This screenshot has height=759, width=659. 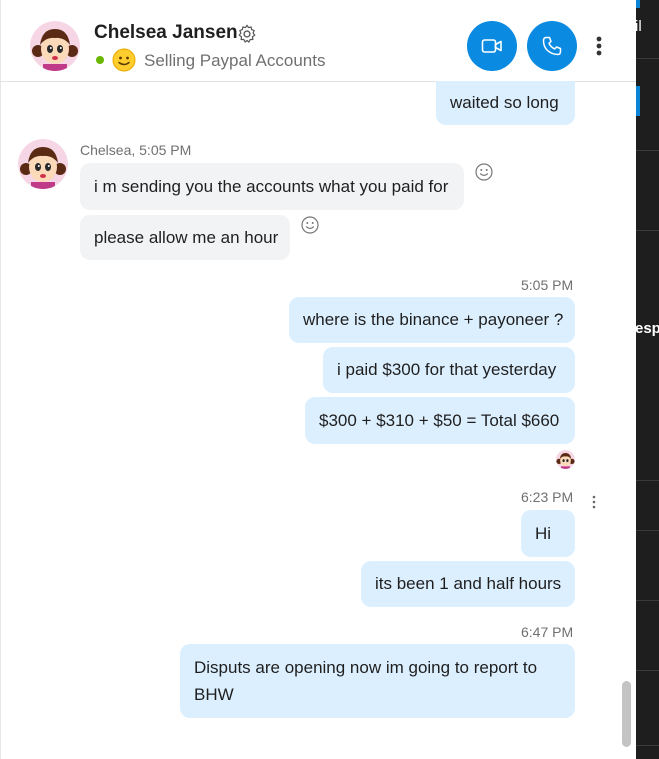 I want to click on smiley-emoji-icon, so click(x=124, y=60).